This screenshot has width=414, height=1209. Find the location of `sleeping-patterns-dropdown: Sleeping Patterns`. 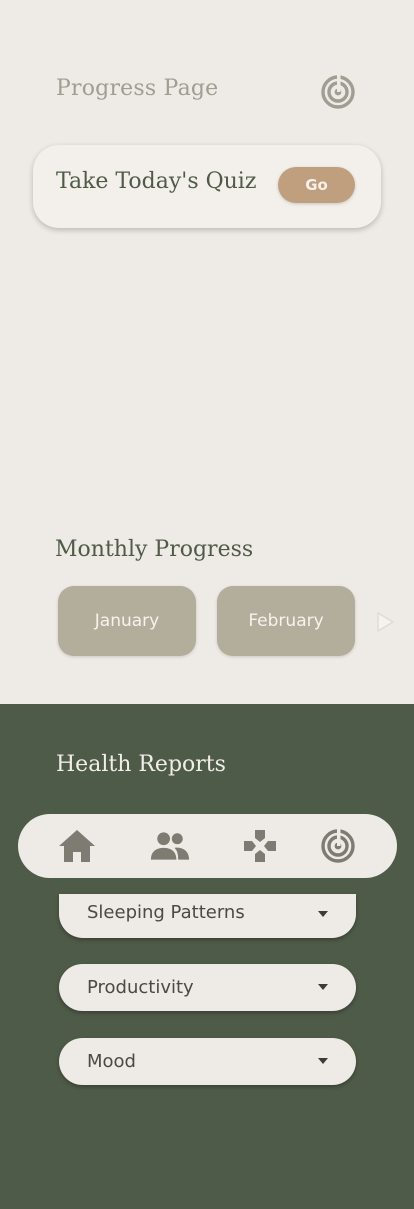

sleeping-patterns-dropdown: Sleeping Patterns is located at coordinates (207, 916).